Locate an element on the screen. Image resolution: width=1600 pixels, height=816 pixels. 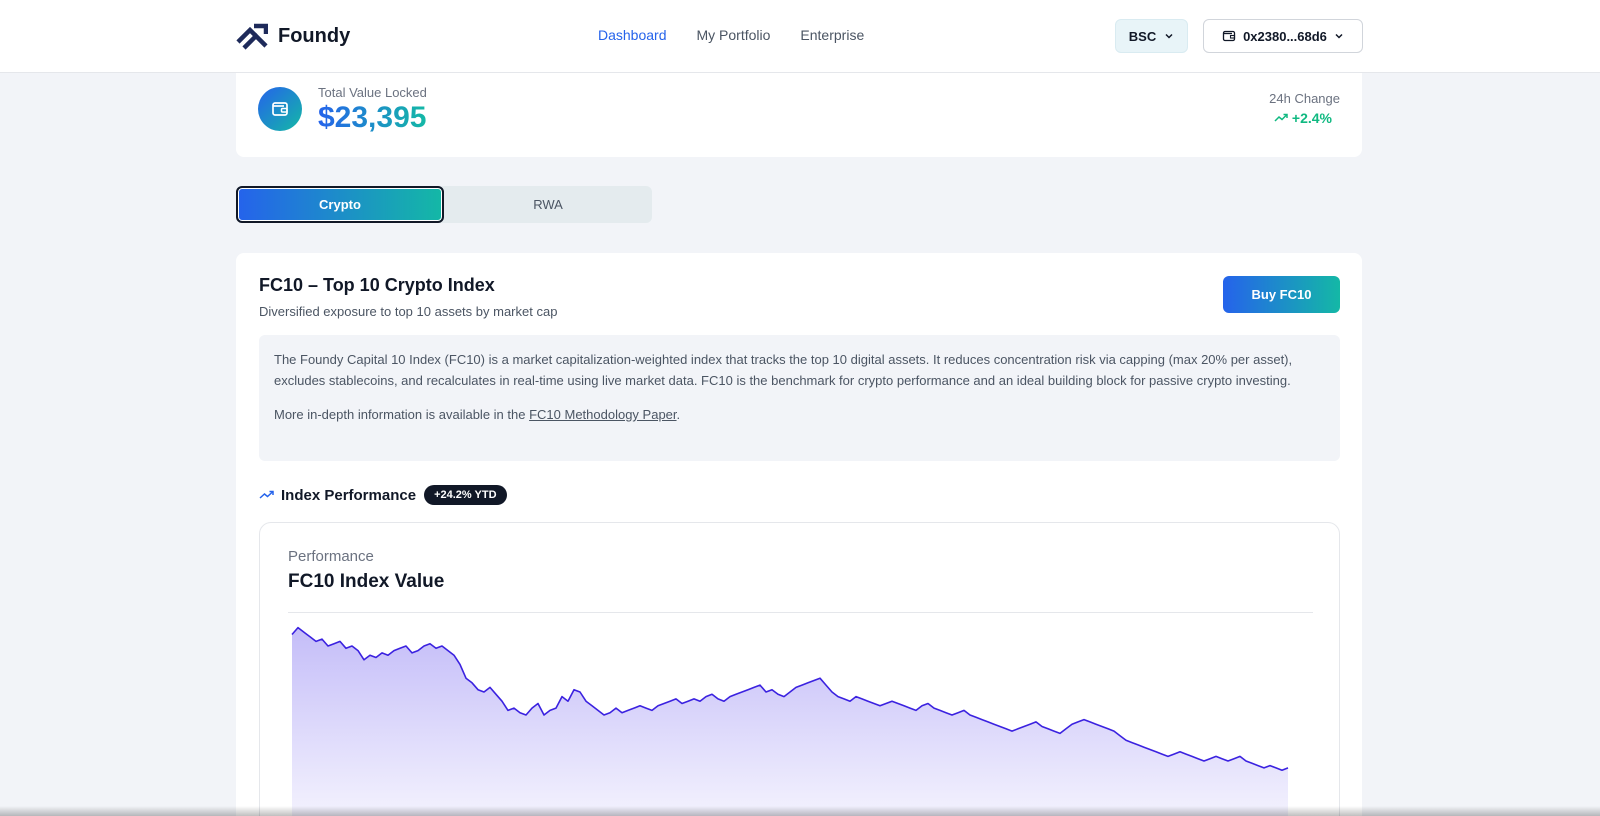
asset-type-tabs: Crypto RWA is located at coordinates (444, 204).